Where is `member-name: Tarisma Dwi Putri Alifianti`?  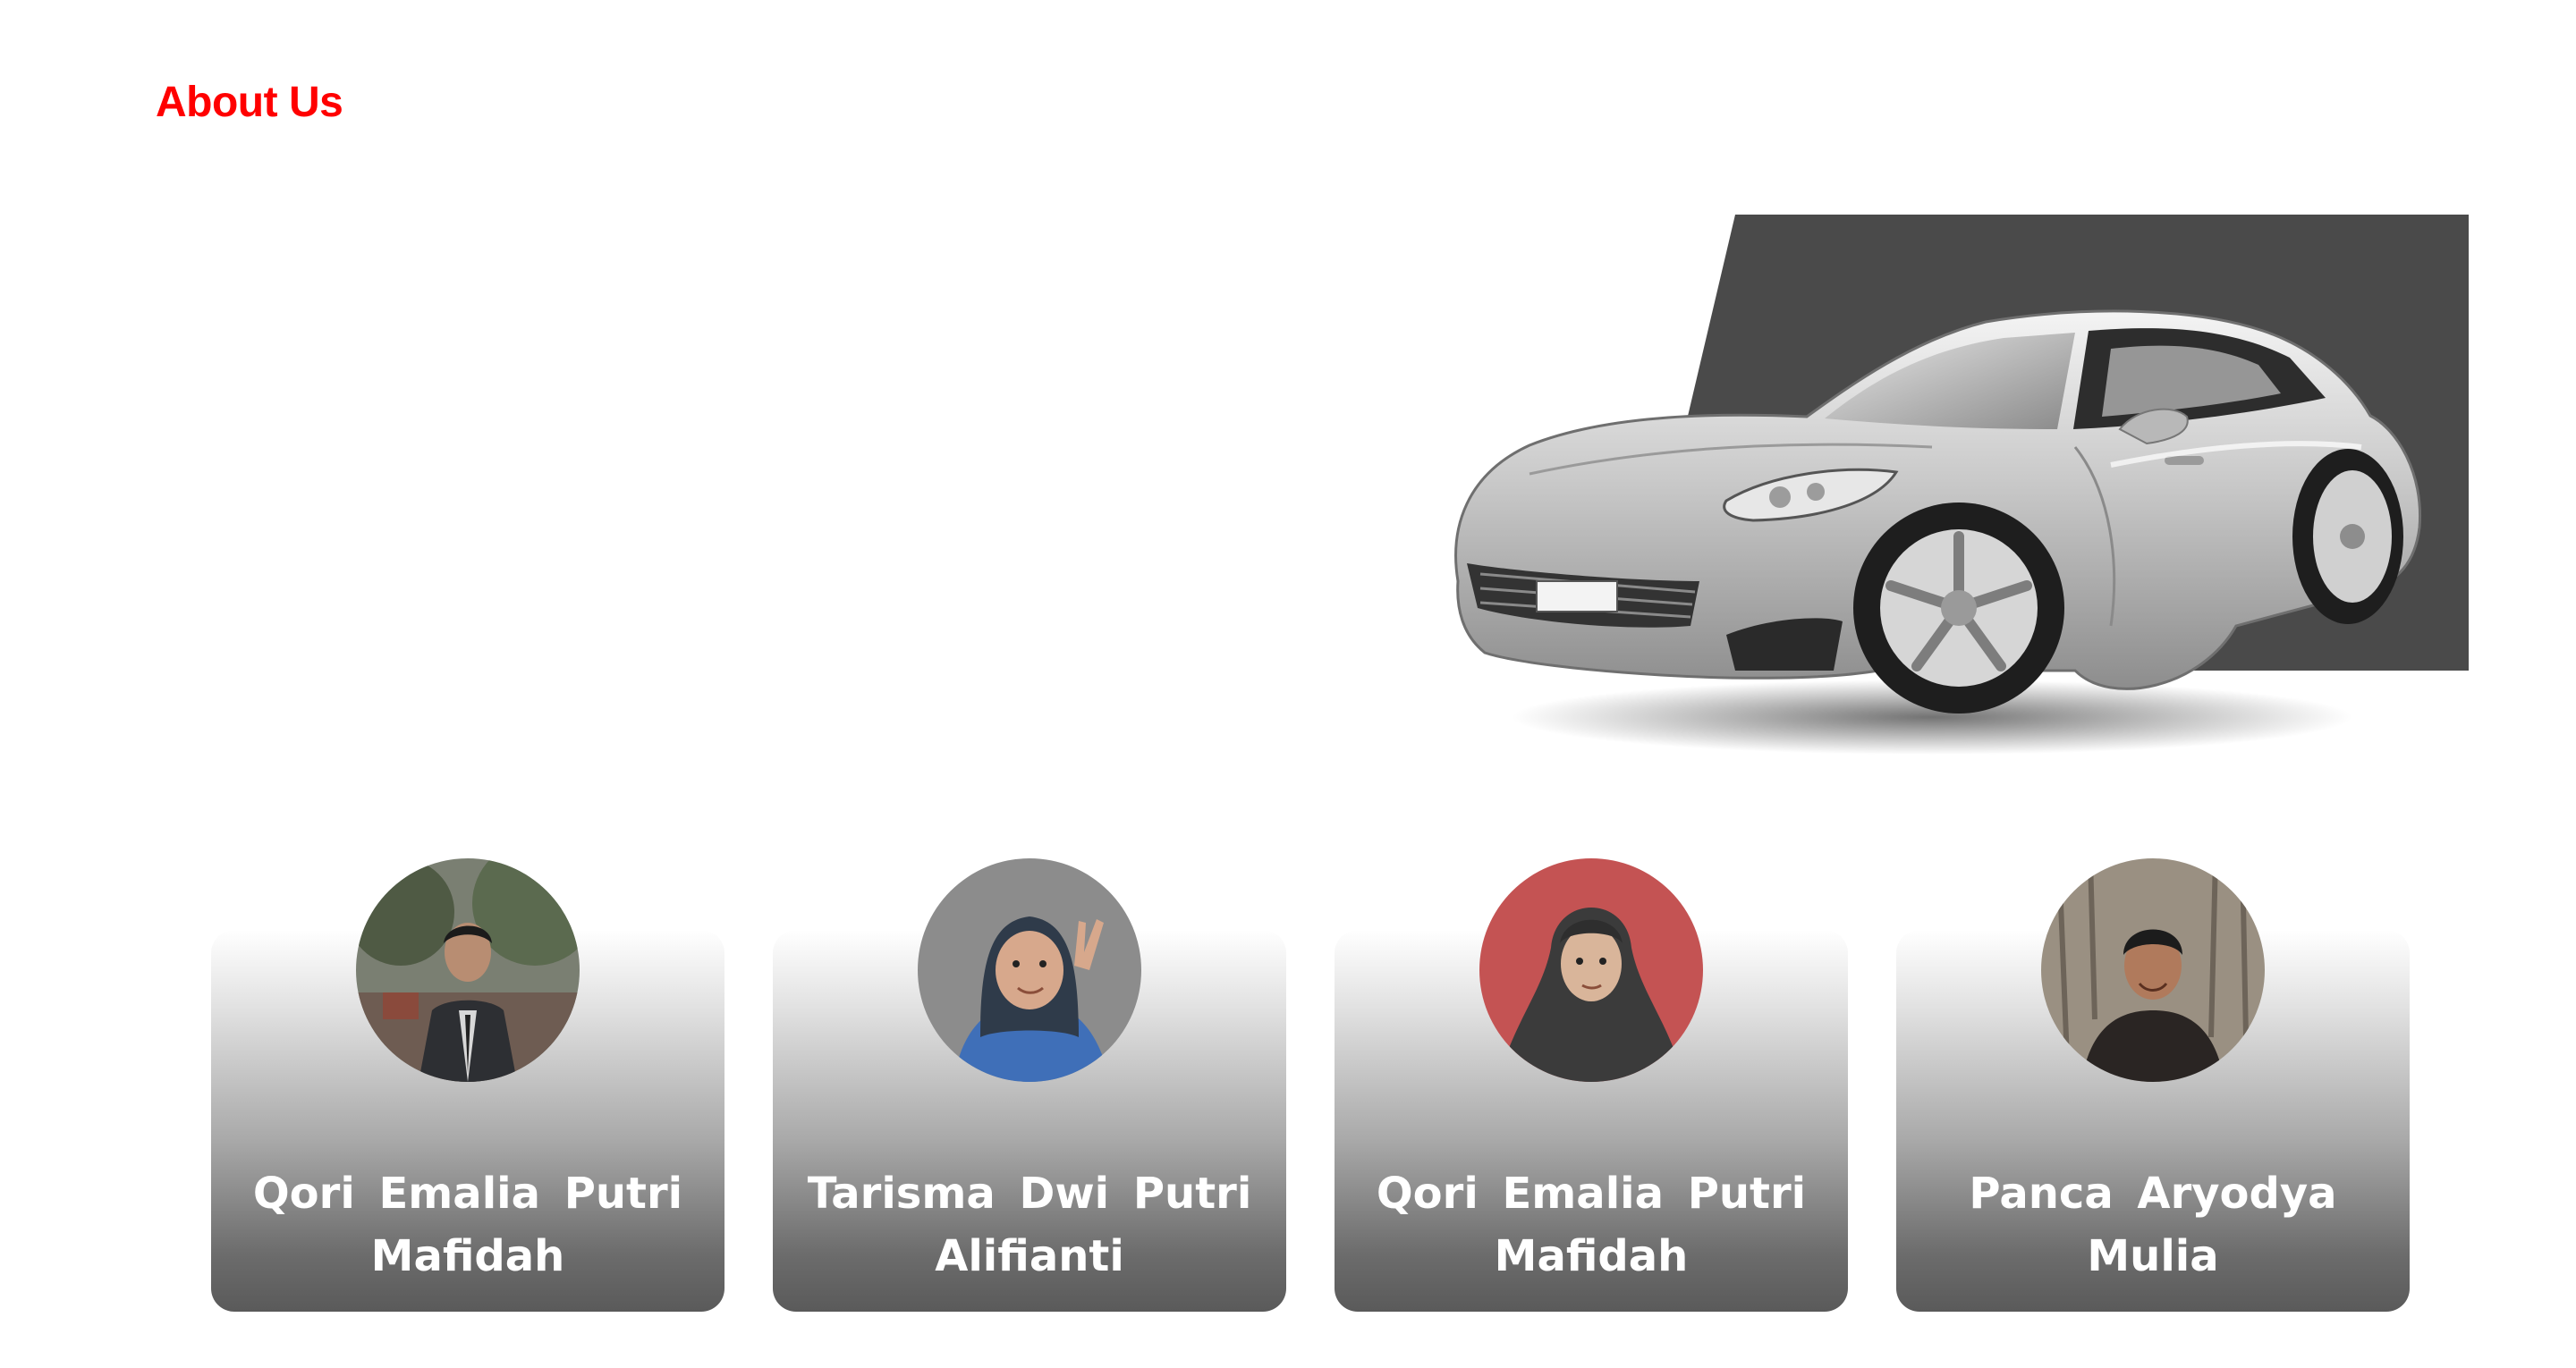 member-name: Tarisma Dwi Putri Alifianti is located at coordinates (1029, 1225).